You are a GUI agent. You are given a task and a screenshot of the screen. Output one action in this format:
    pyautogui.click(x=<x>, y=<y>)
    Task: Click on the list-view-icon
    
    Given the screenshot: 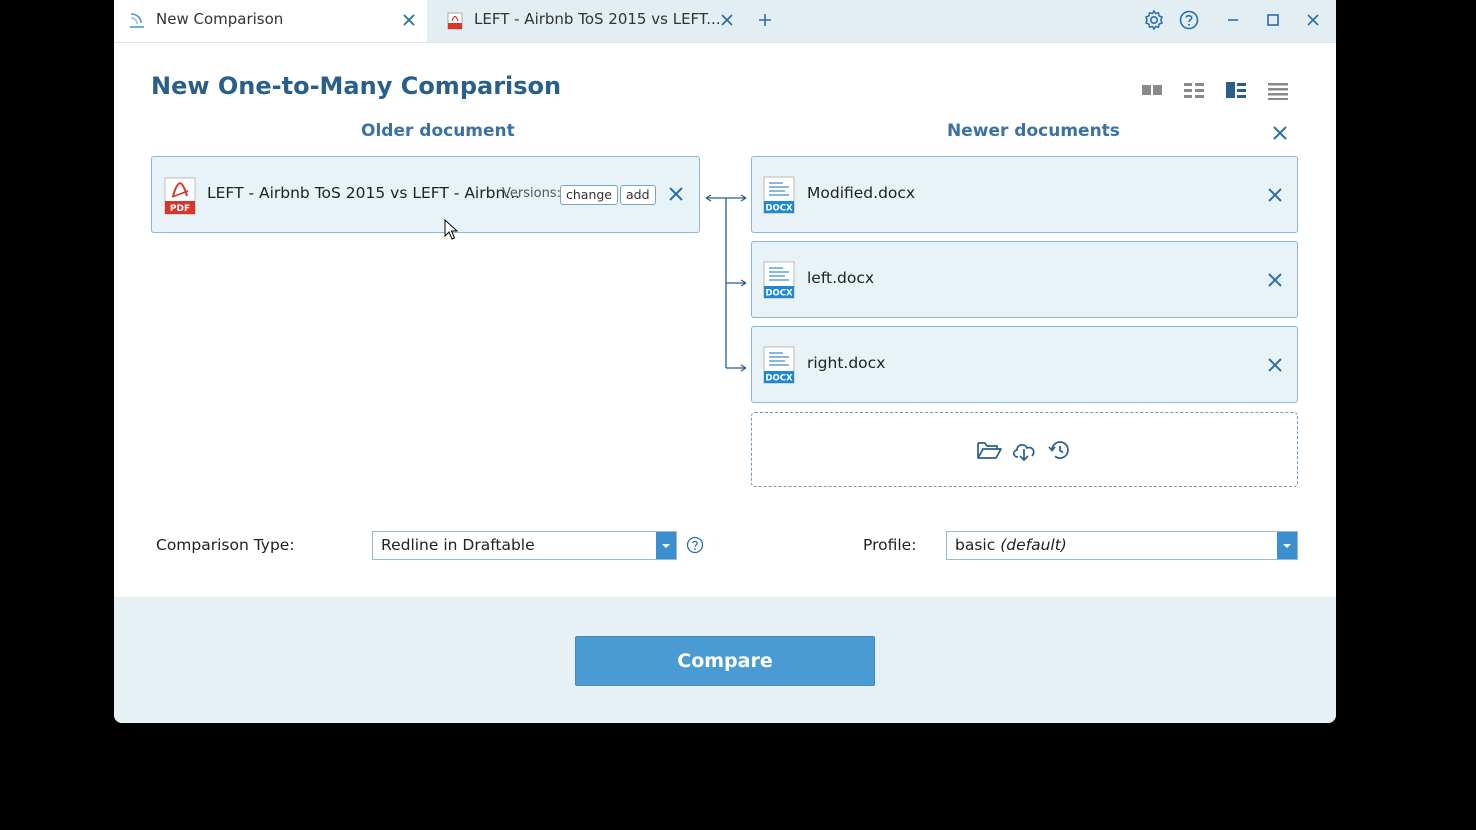 What is the action you would take?
    pyautogui.click(x=1278, y=90)
    